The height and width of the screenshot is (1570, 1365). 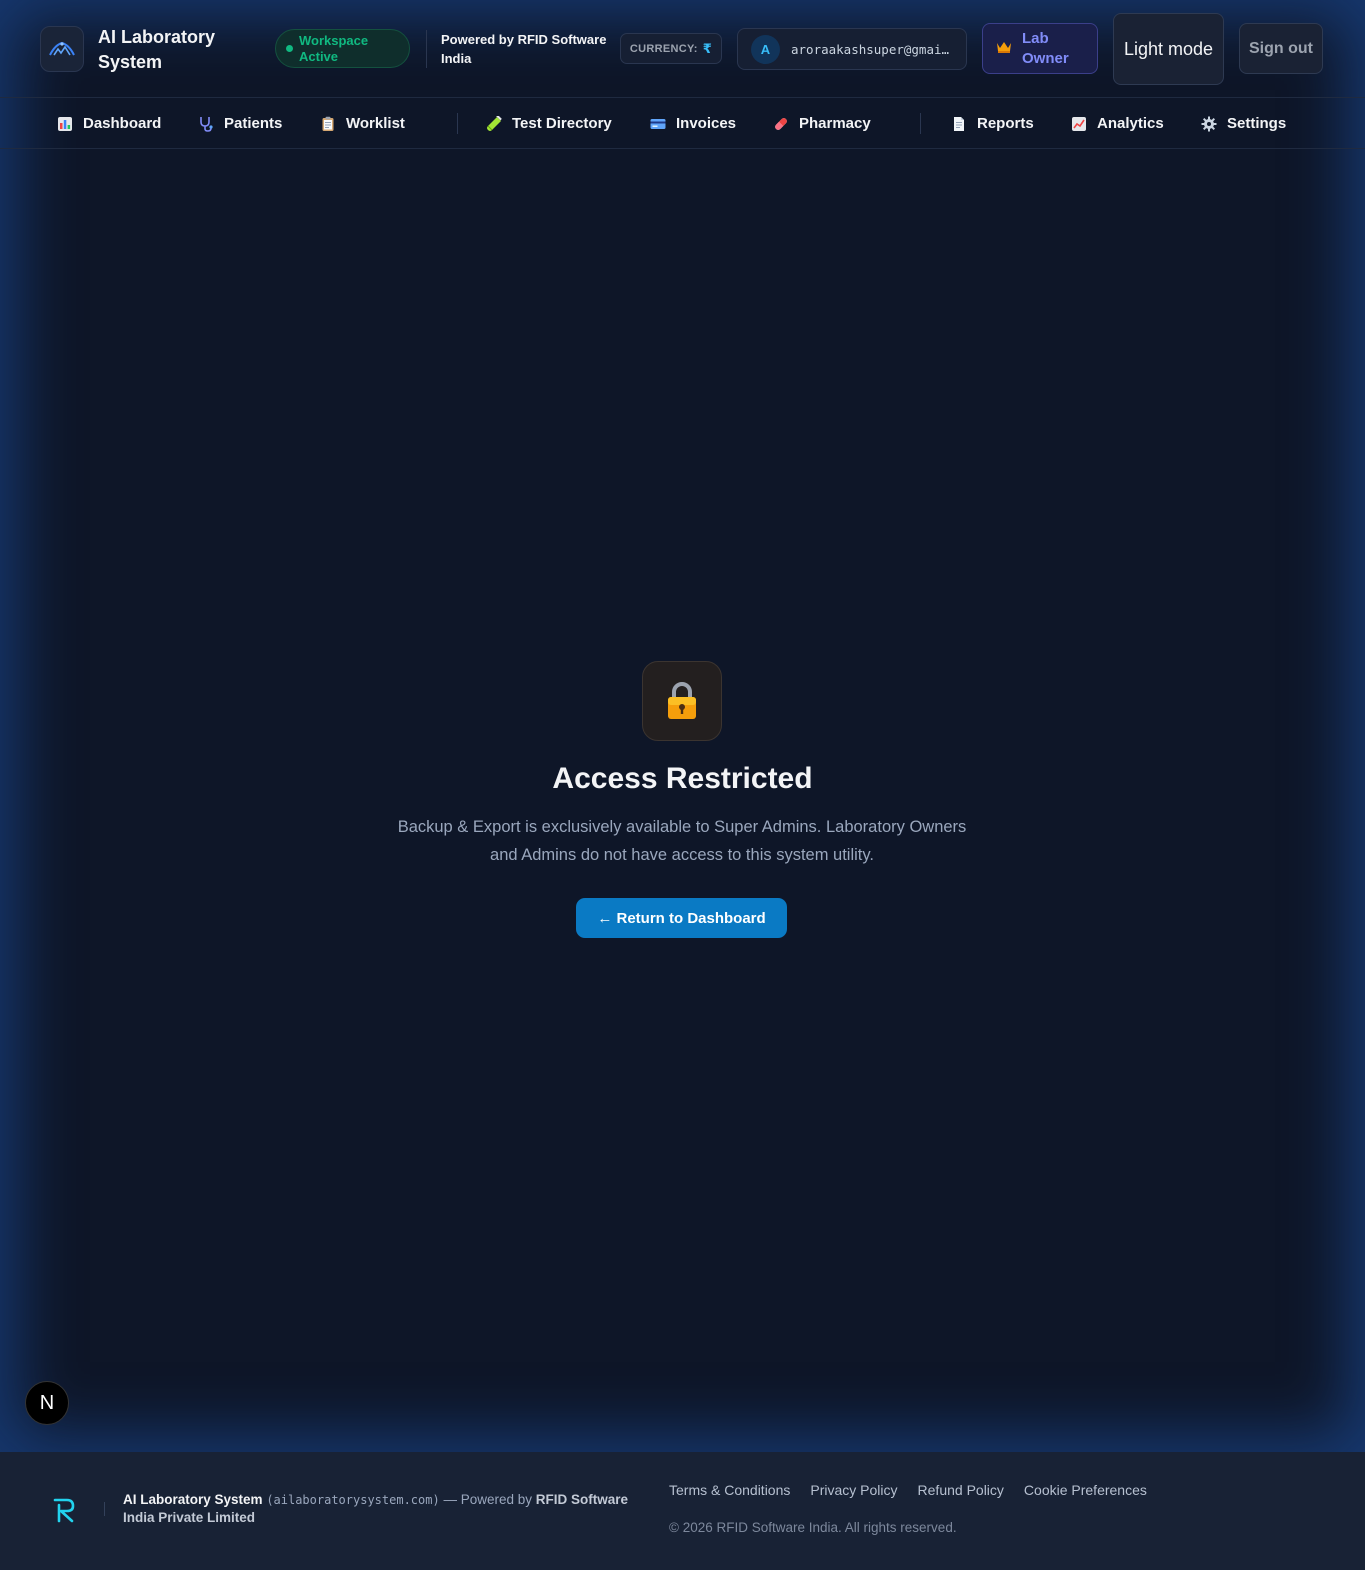 What do you see at coordinates (729, 1490) in the screenshot?
I see `terms-link: Terms & Conditions` at bounding box center [729, 1490].